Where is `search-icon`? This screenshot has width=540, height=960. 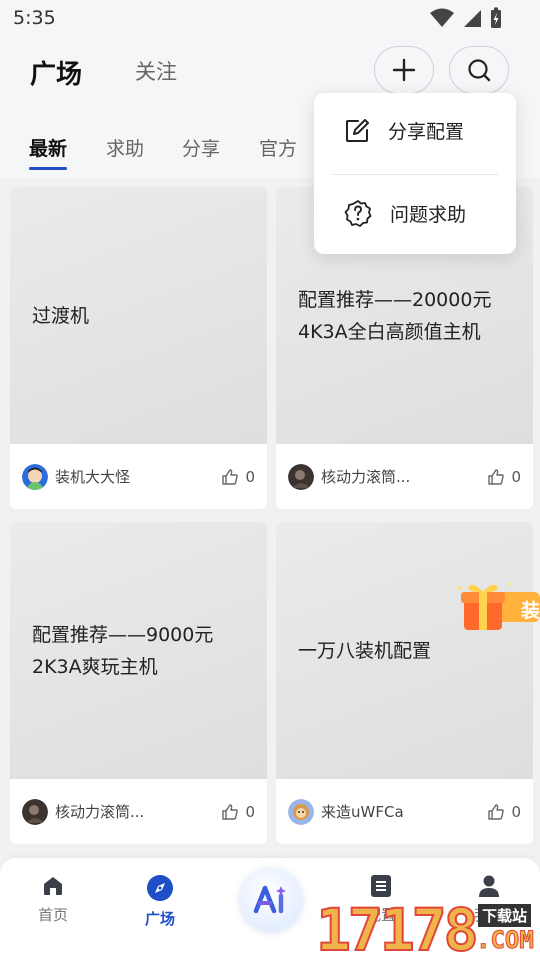
search-icon is located at coordinates (479, 70).